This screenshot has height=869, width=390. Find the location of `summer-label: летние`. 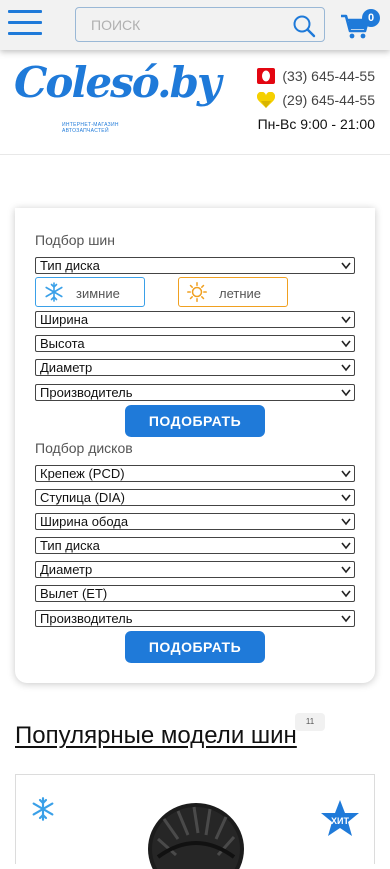

summer-label: летние is located at coordinates (240, 293).